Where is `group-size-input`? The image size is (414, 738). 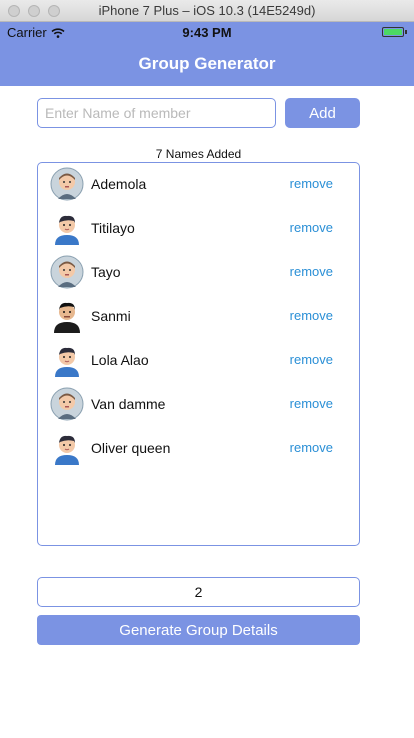
group-size-input is located at coordinates (198, 592).